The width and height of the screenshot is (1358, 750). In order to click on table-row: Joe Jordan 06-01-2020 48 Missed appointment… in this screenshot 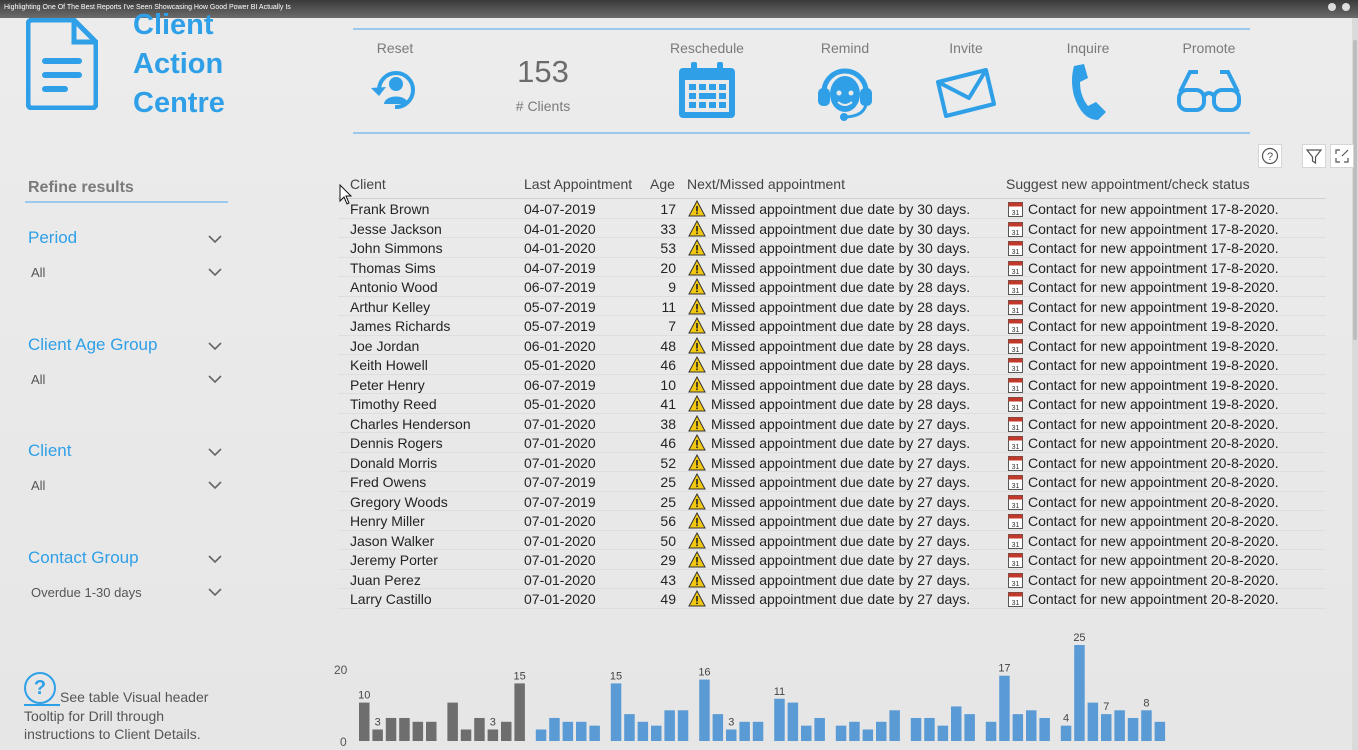, I will do `click(832, 345)`.